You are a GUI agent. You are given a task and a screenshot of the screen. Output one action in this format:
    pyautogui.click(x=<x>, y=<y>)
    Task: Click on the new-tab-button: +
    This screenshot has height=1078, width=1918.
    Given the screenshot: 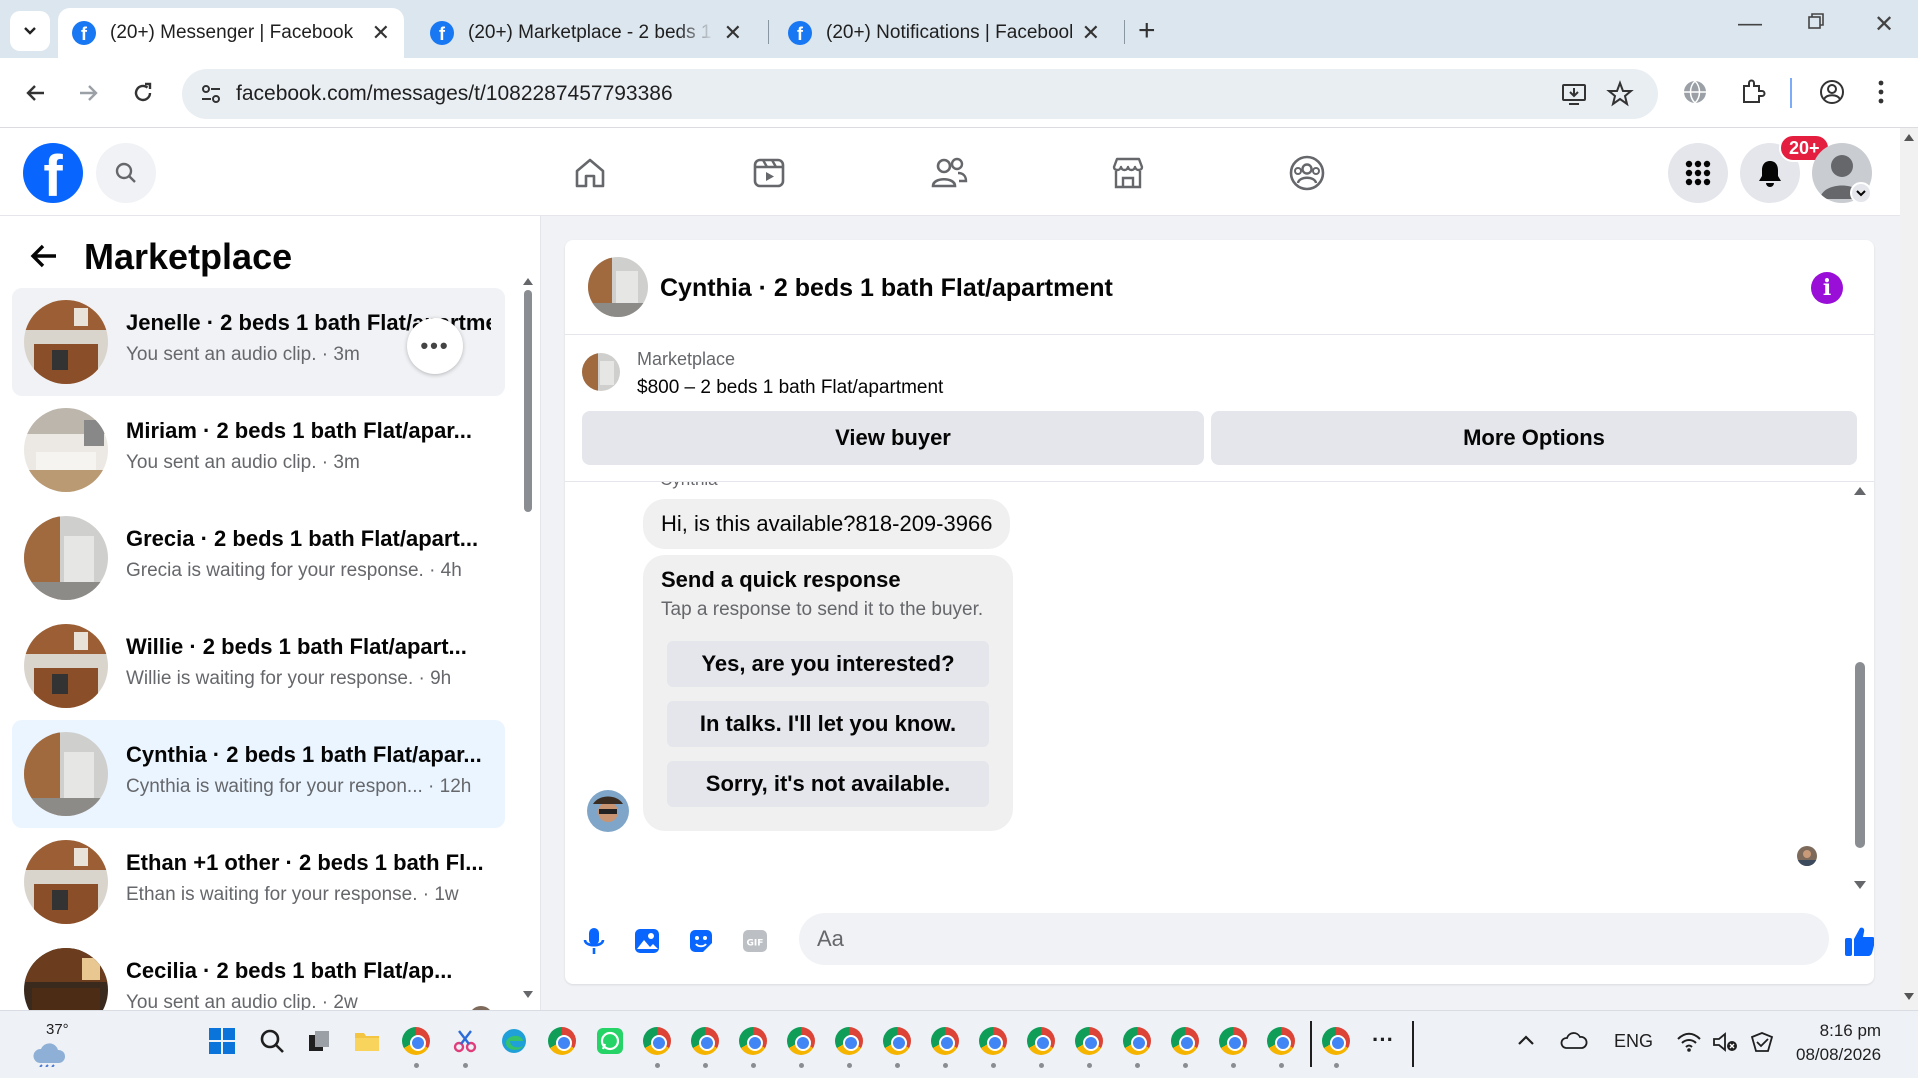 What is the action you would take?
    pyautogui.click(x=1147, y=31)
    